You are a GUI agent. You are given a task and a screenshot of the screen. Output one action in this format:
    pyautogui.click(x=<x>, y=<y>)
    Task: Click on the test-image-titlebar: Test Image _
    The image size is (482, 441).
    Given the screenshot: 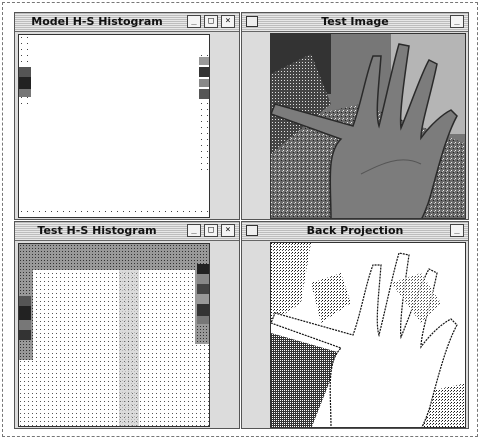 What is the action you would take?
    pyautogui.click(x=355, y=22)
    